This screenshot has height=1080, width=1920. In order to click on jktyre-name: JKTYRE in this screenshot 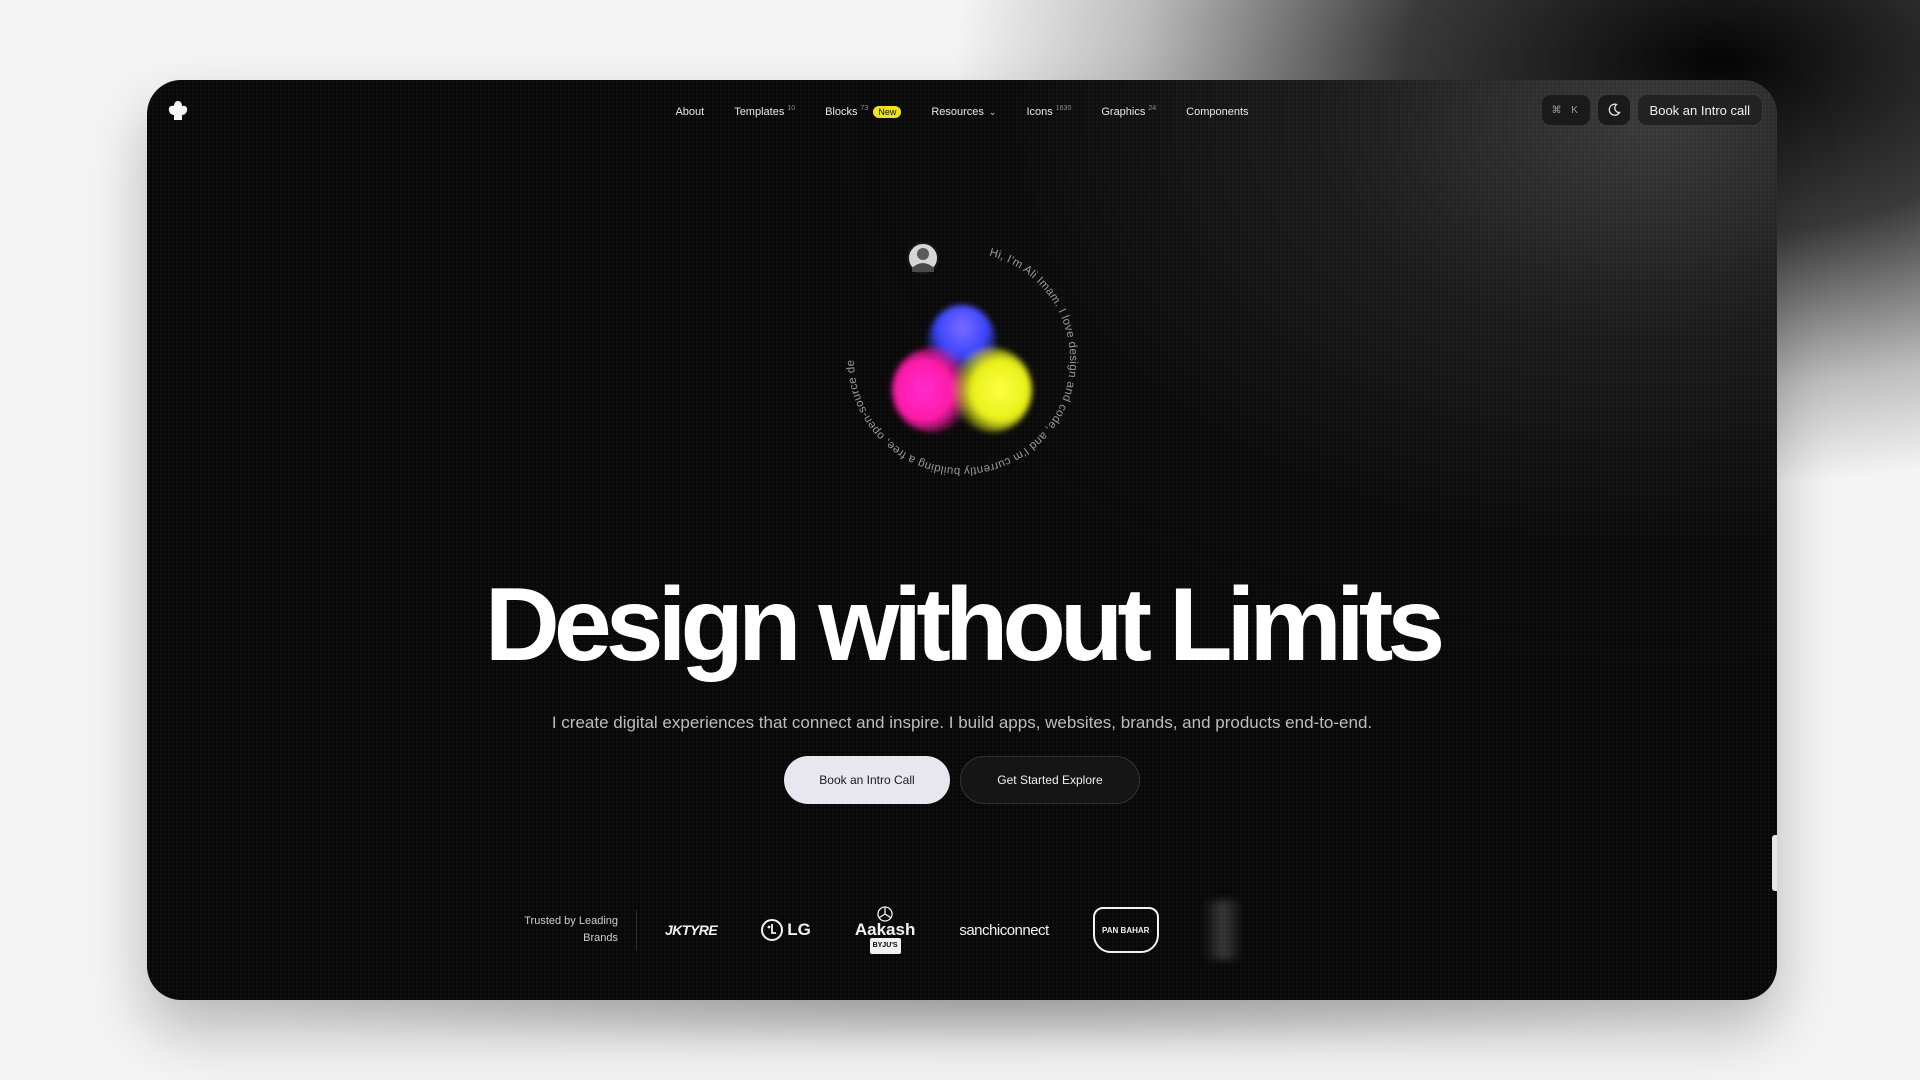, I will do `click(691, 930)`.